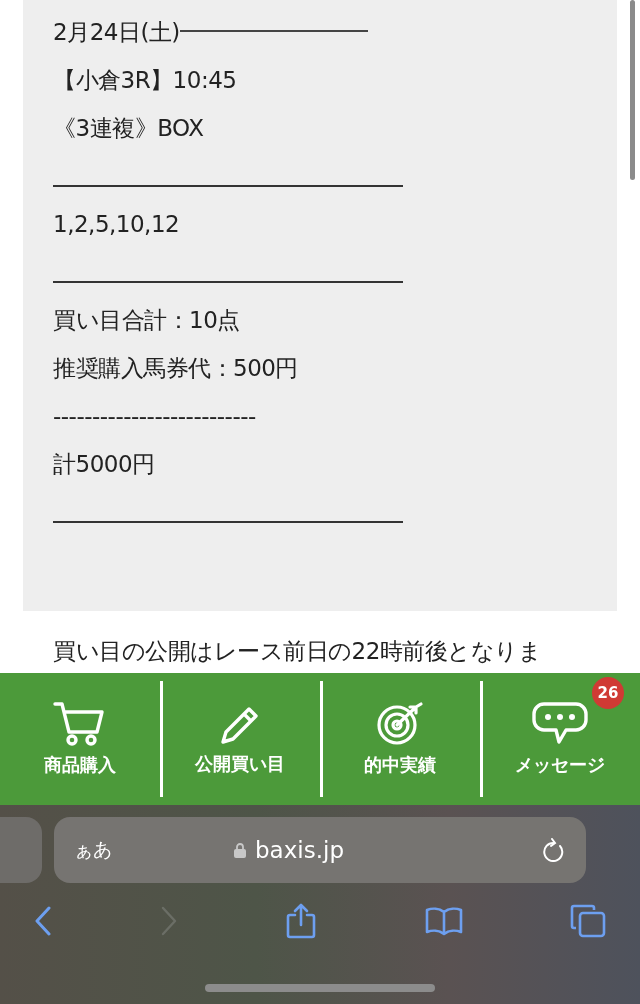  What do you see at coordinates (154, 850) in the screenshot?
I see `text-size-button: ぁあ` at bounding box center [154, 850].